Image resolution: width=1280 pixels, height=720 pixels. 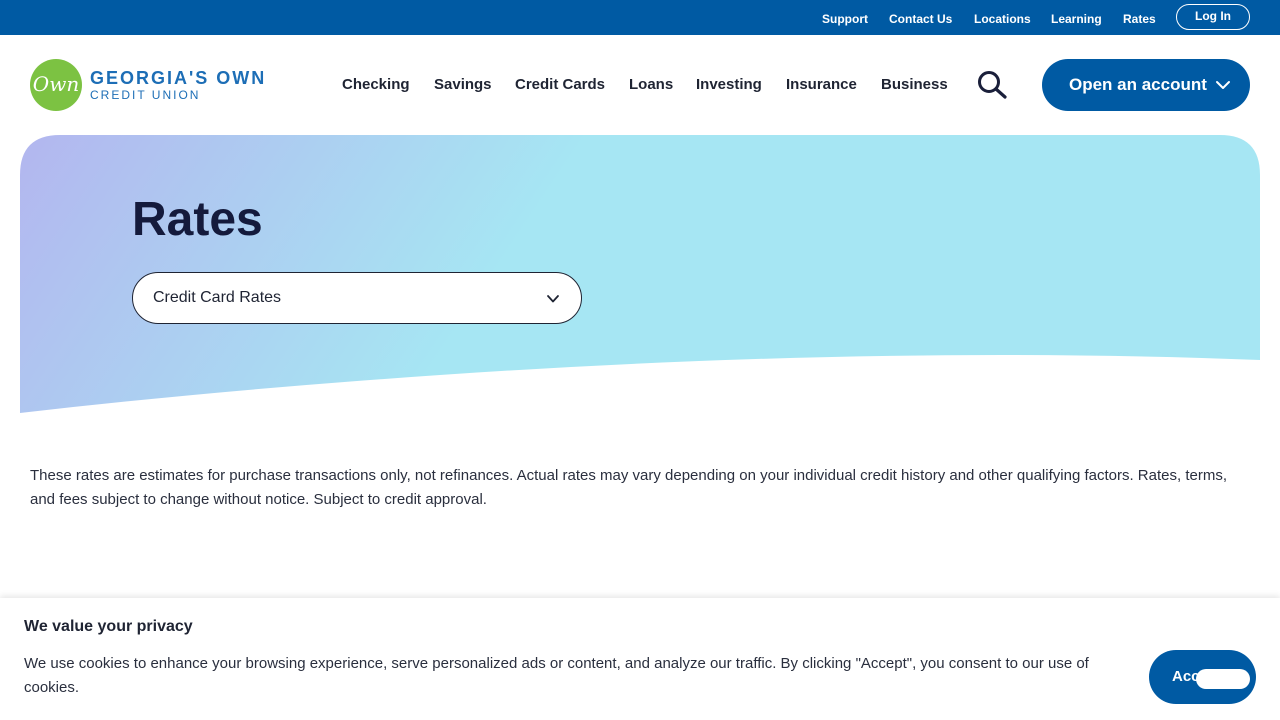 What do you see at coordinates (197, 219) in the screenshot?
I see `page-title: Rates` at bounding box center [197, 219].